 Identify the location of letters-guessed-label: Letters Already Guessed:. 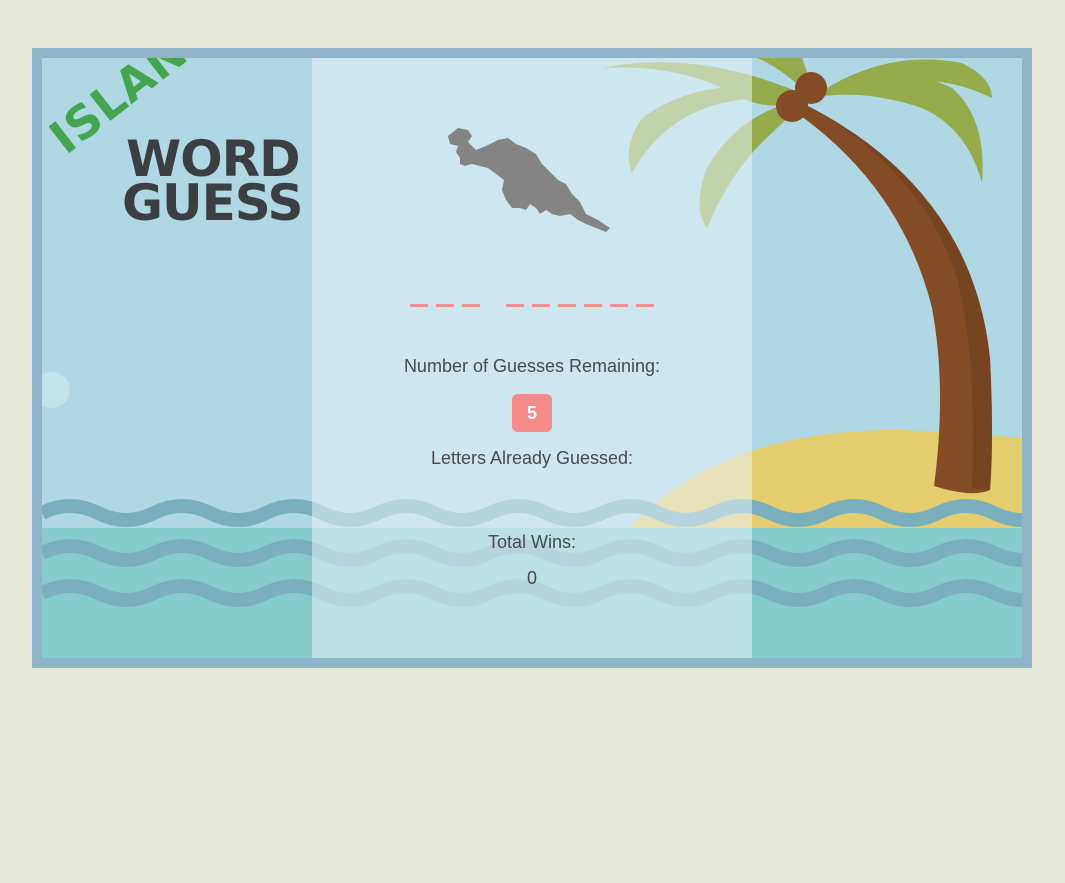
(532, 458).